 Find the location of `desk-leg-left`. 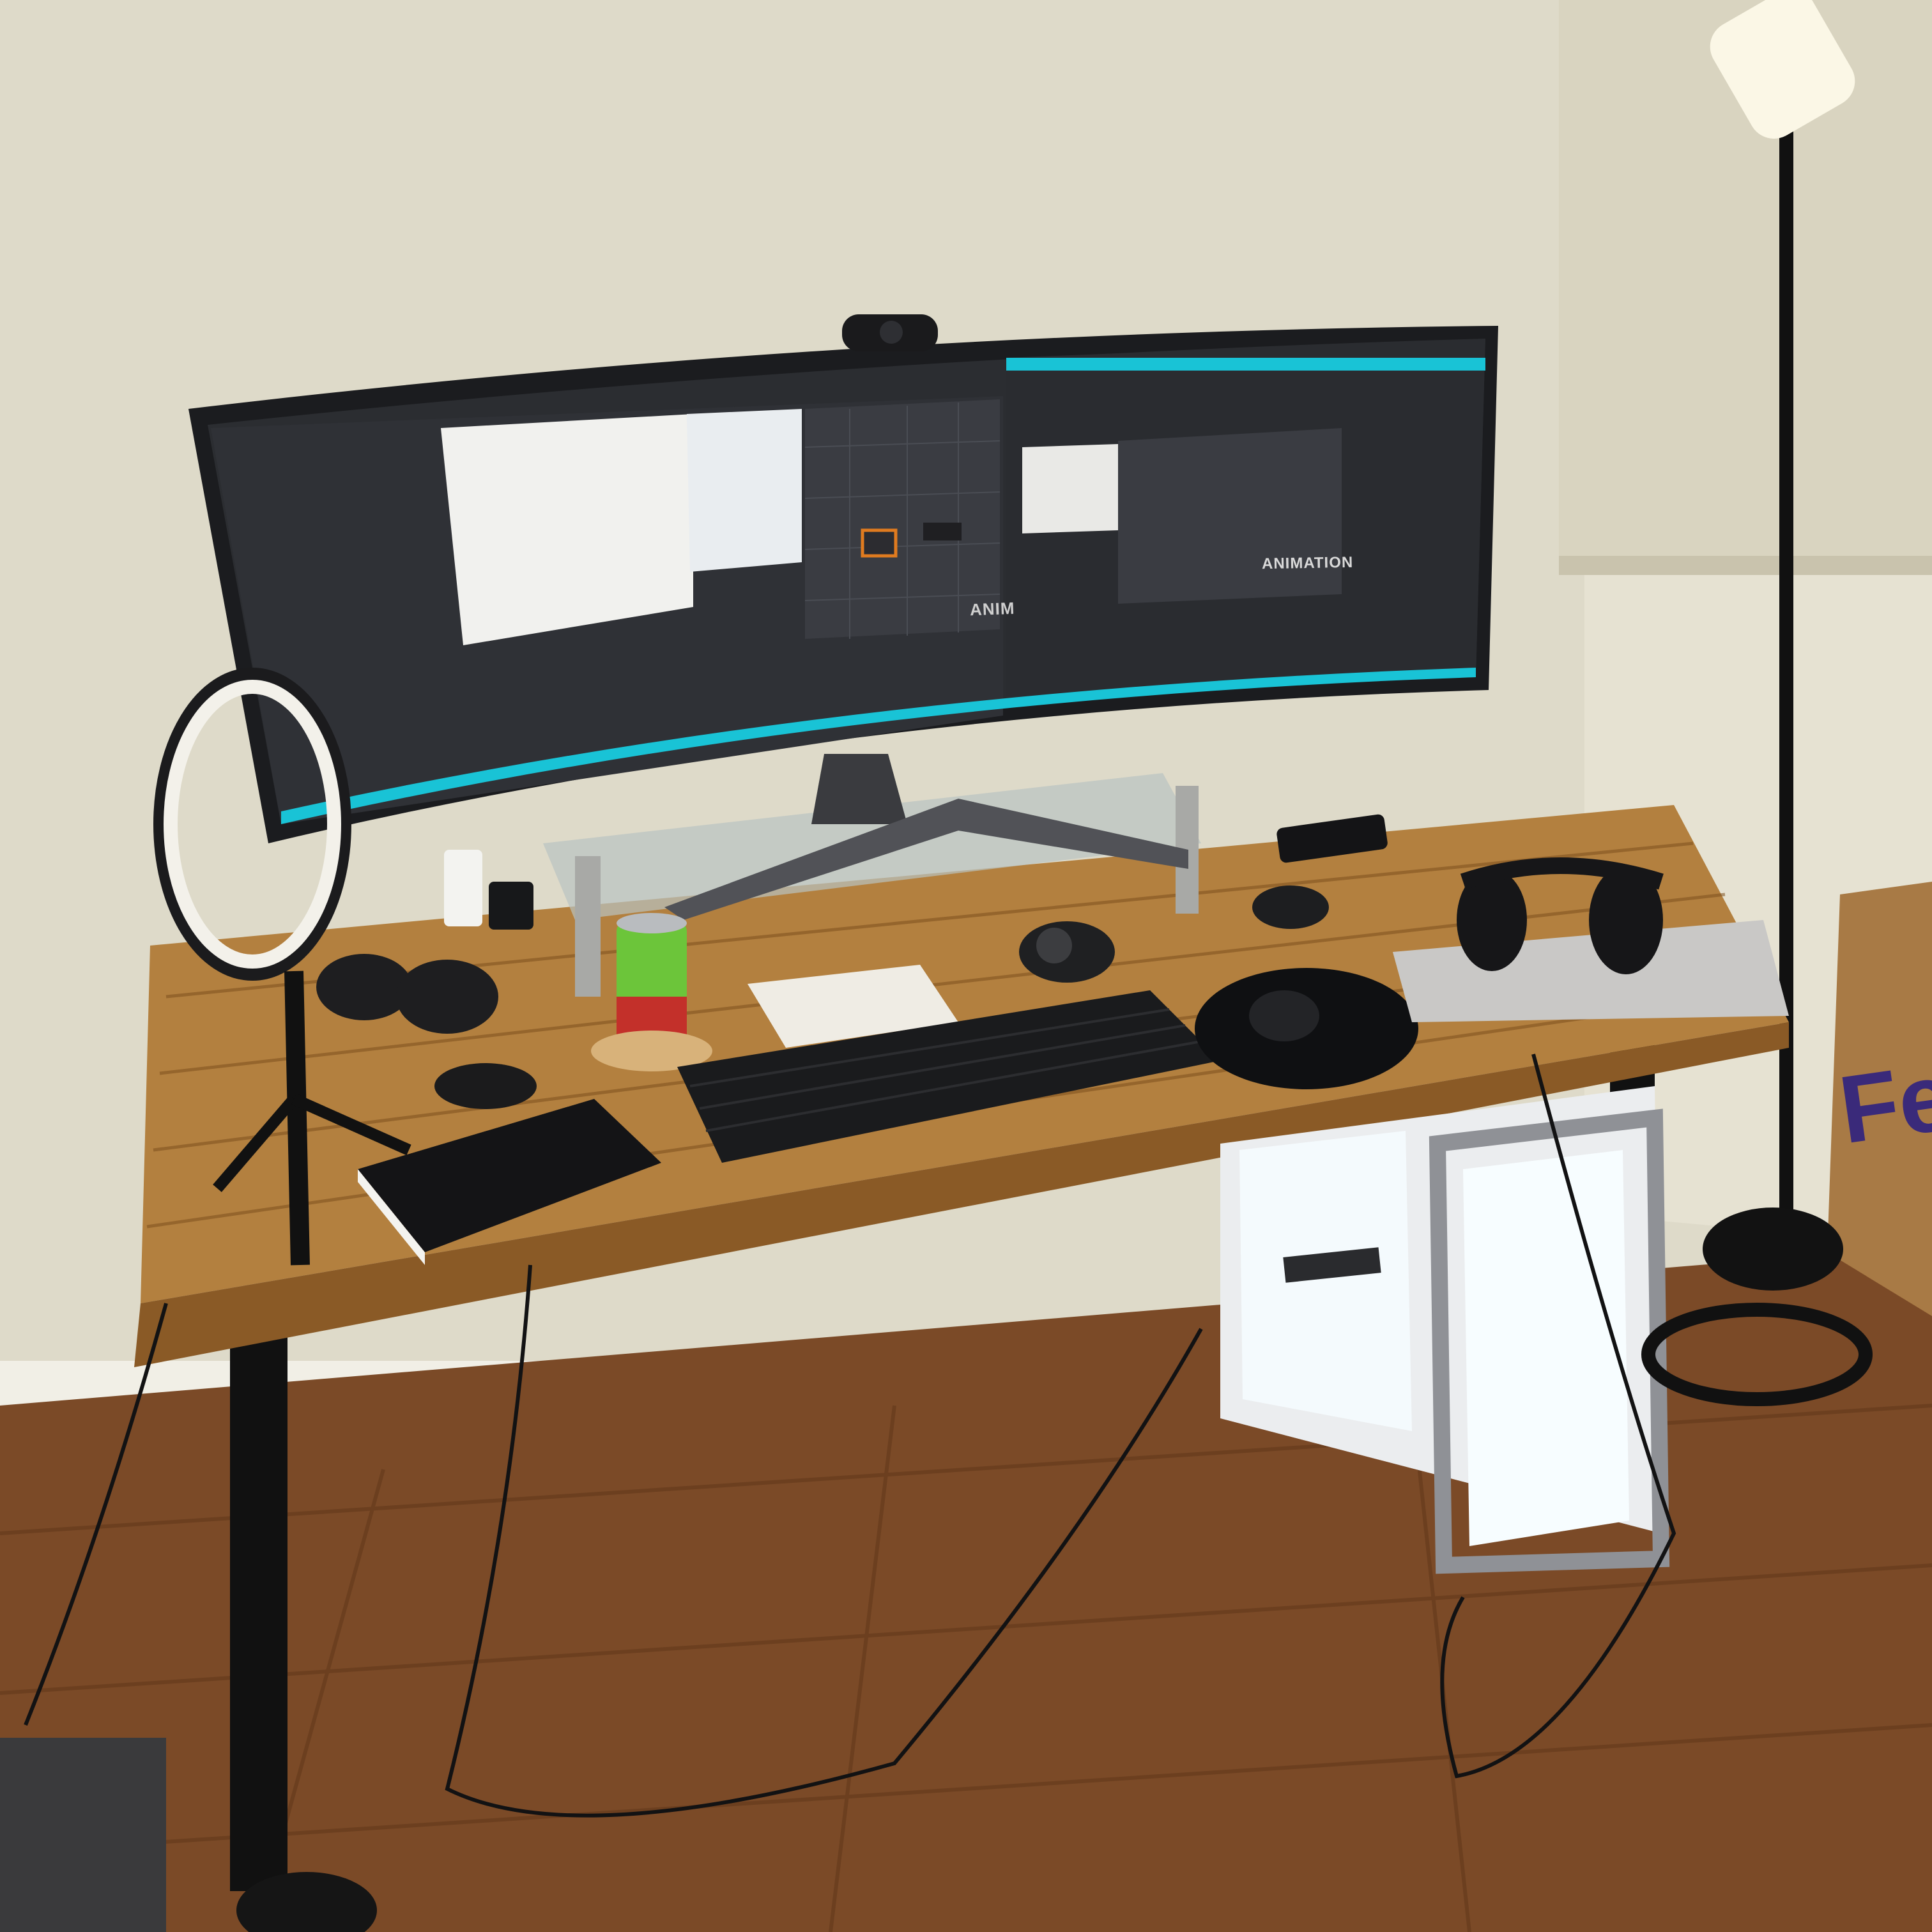

desk-leg-left is located at coordinates (259, 1603).